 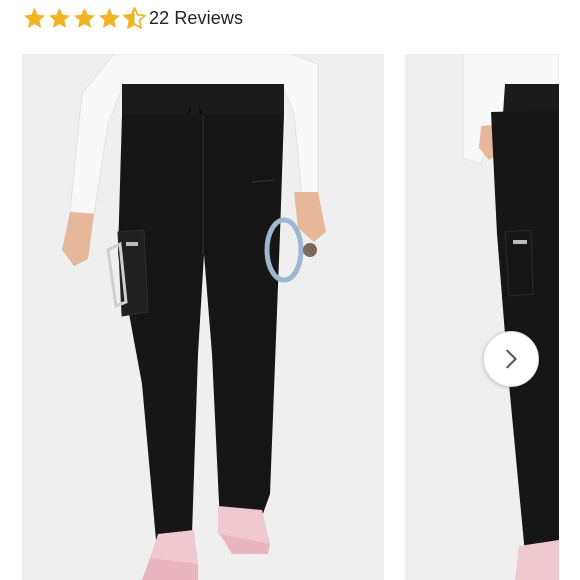 I want to click on rating-row: 22 Reviews, so click(x=132, y=18).